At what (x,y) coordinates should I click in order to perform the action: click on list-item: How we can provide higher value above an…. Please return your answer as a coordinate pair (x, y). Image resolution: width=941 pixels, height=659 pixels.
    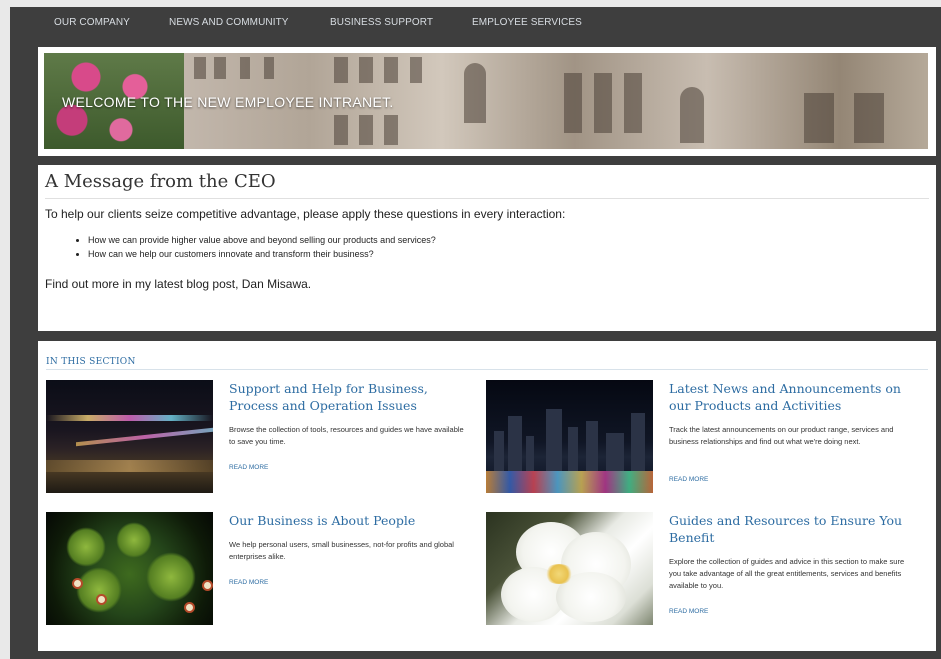
    Looking at the image, I should click on (262, 240).